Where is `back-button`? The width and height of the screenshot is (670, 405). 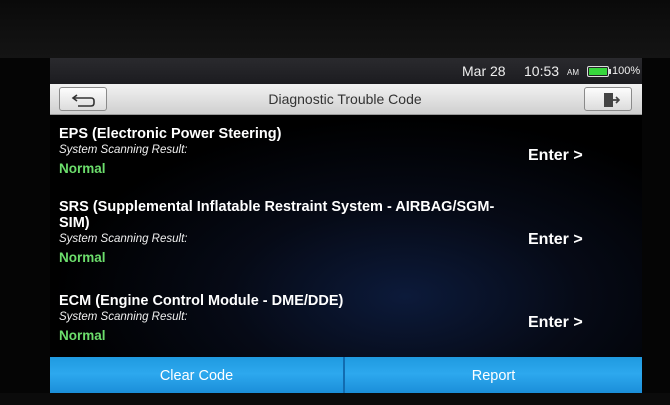
back-button is located at coordinates (83, 99).